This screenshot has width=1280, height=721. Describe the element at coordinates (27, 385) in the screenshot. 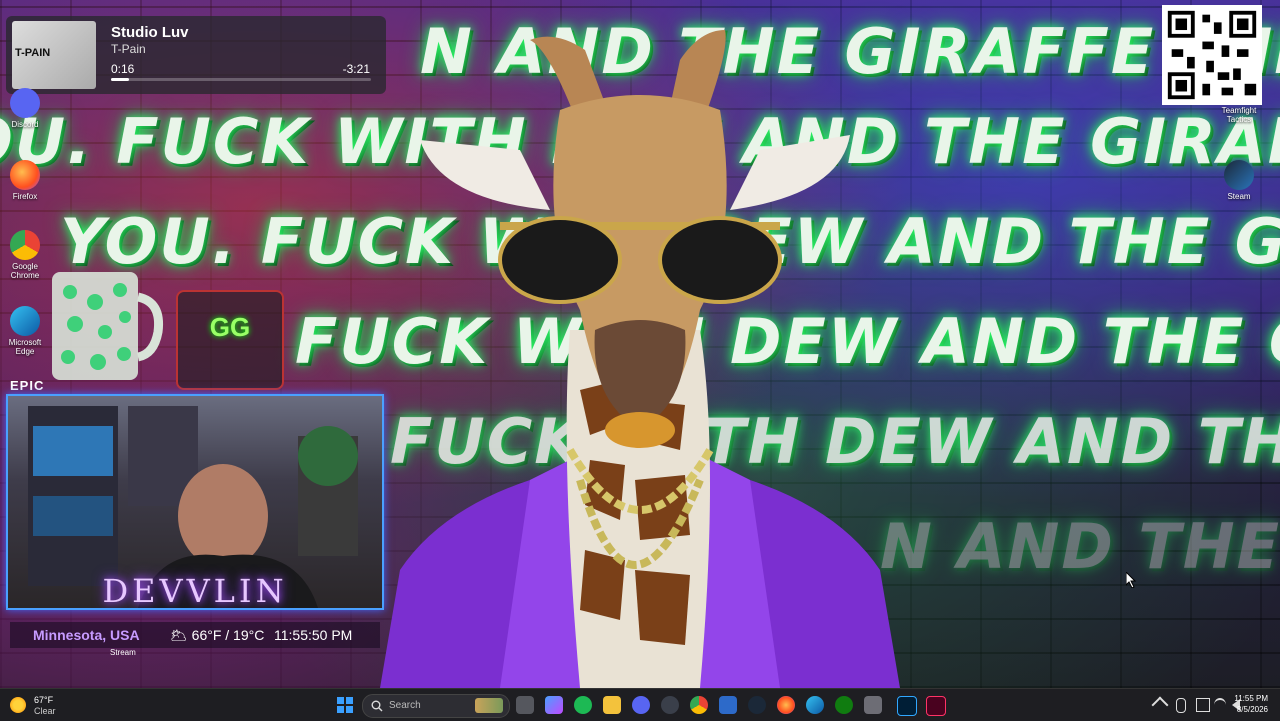

I see `epic-games-label: EPIC` at that location.